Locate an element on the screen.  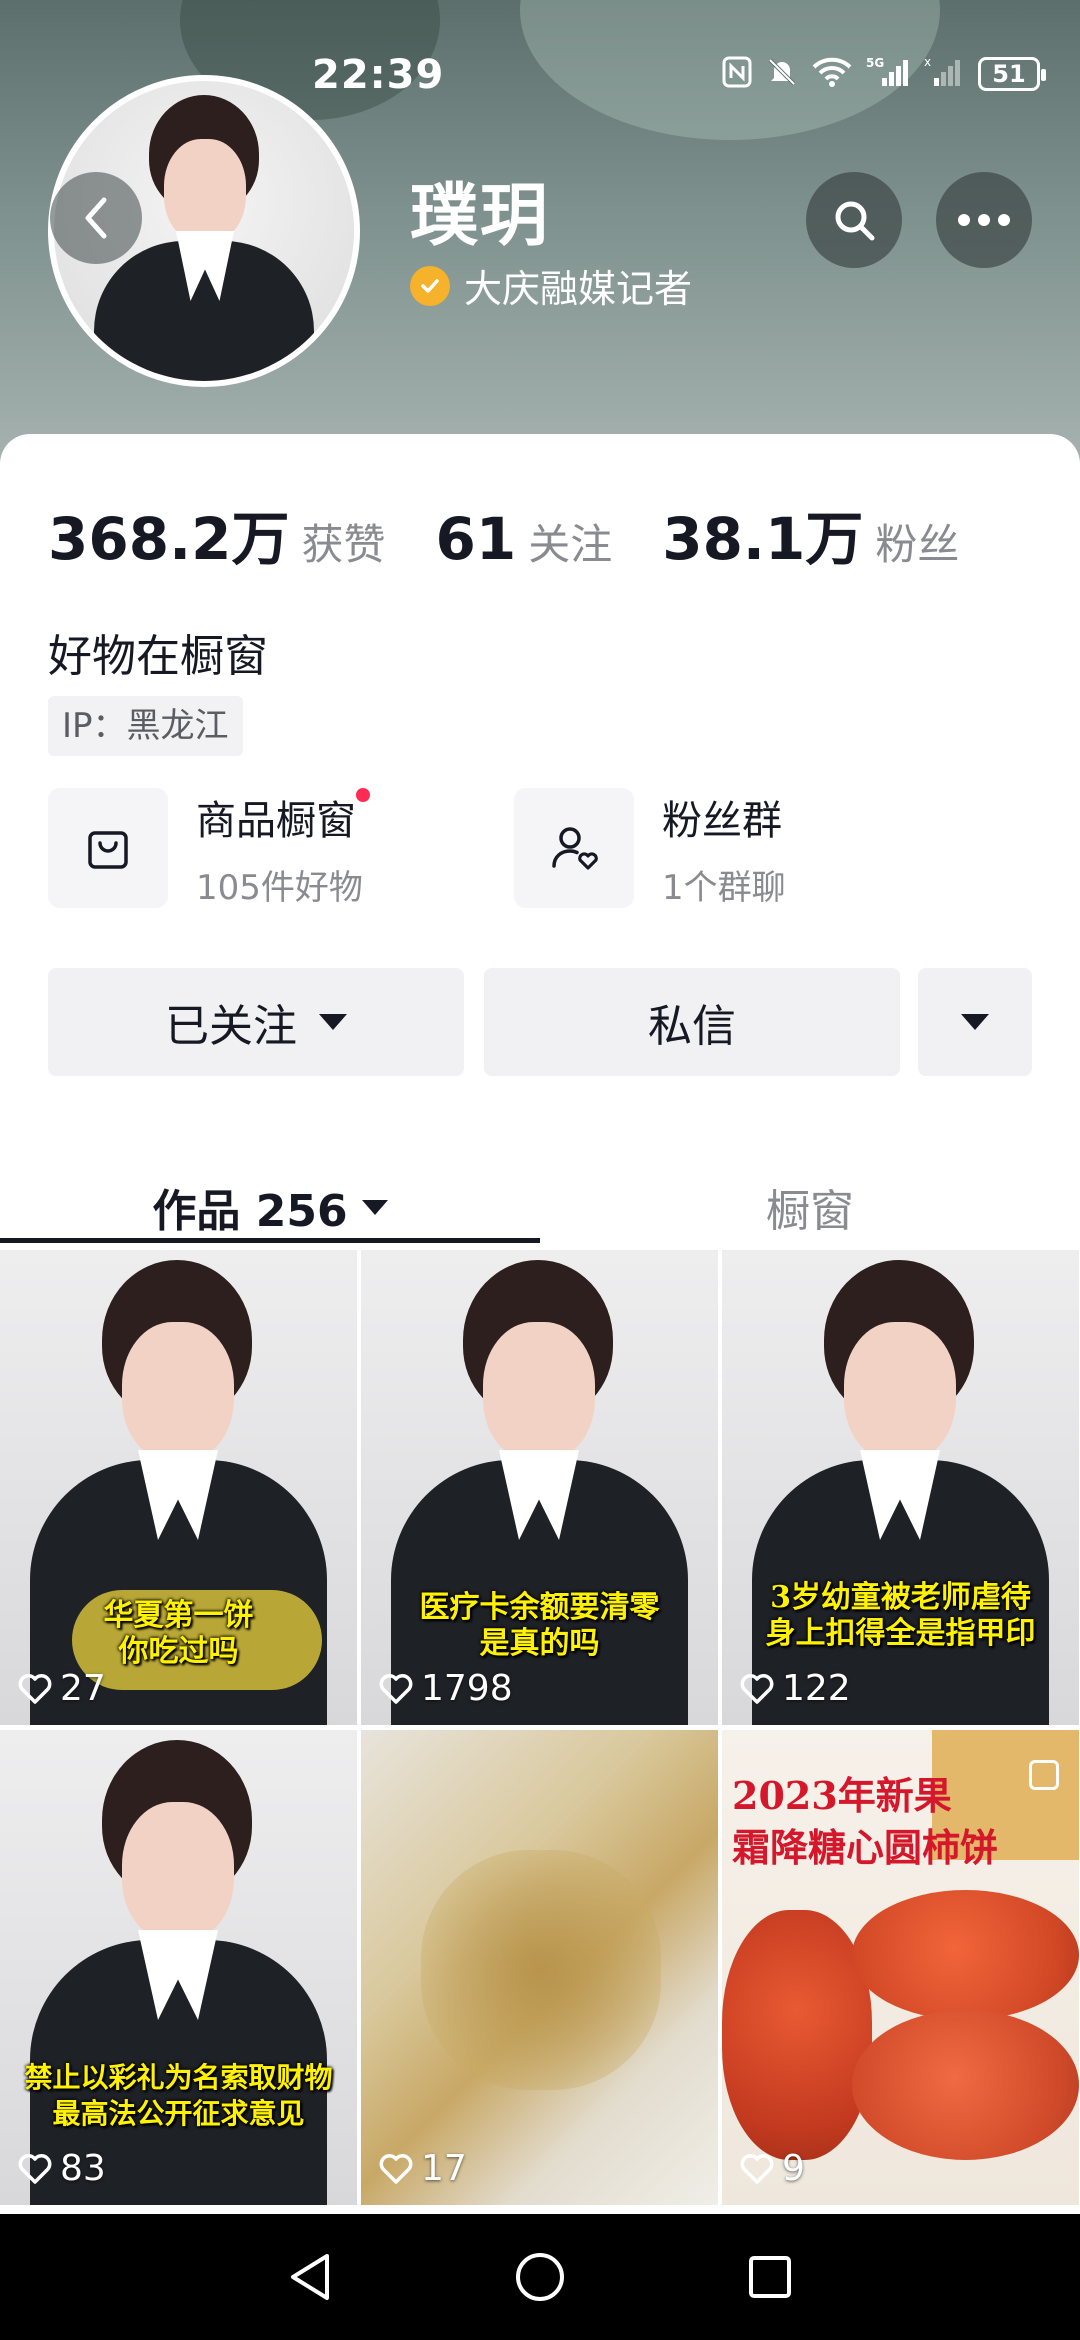
like-count-value: 1798 is located at coordinates (467, 1688).